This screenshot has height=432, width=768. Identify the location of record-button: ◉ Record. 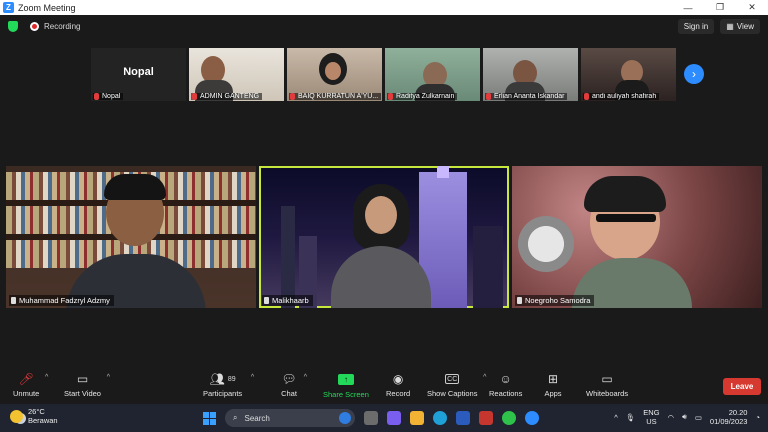
(398, 385).